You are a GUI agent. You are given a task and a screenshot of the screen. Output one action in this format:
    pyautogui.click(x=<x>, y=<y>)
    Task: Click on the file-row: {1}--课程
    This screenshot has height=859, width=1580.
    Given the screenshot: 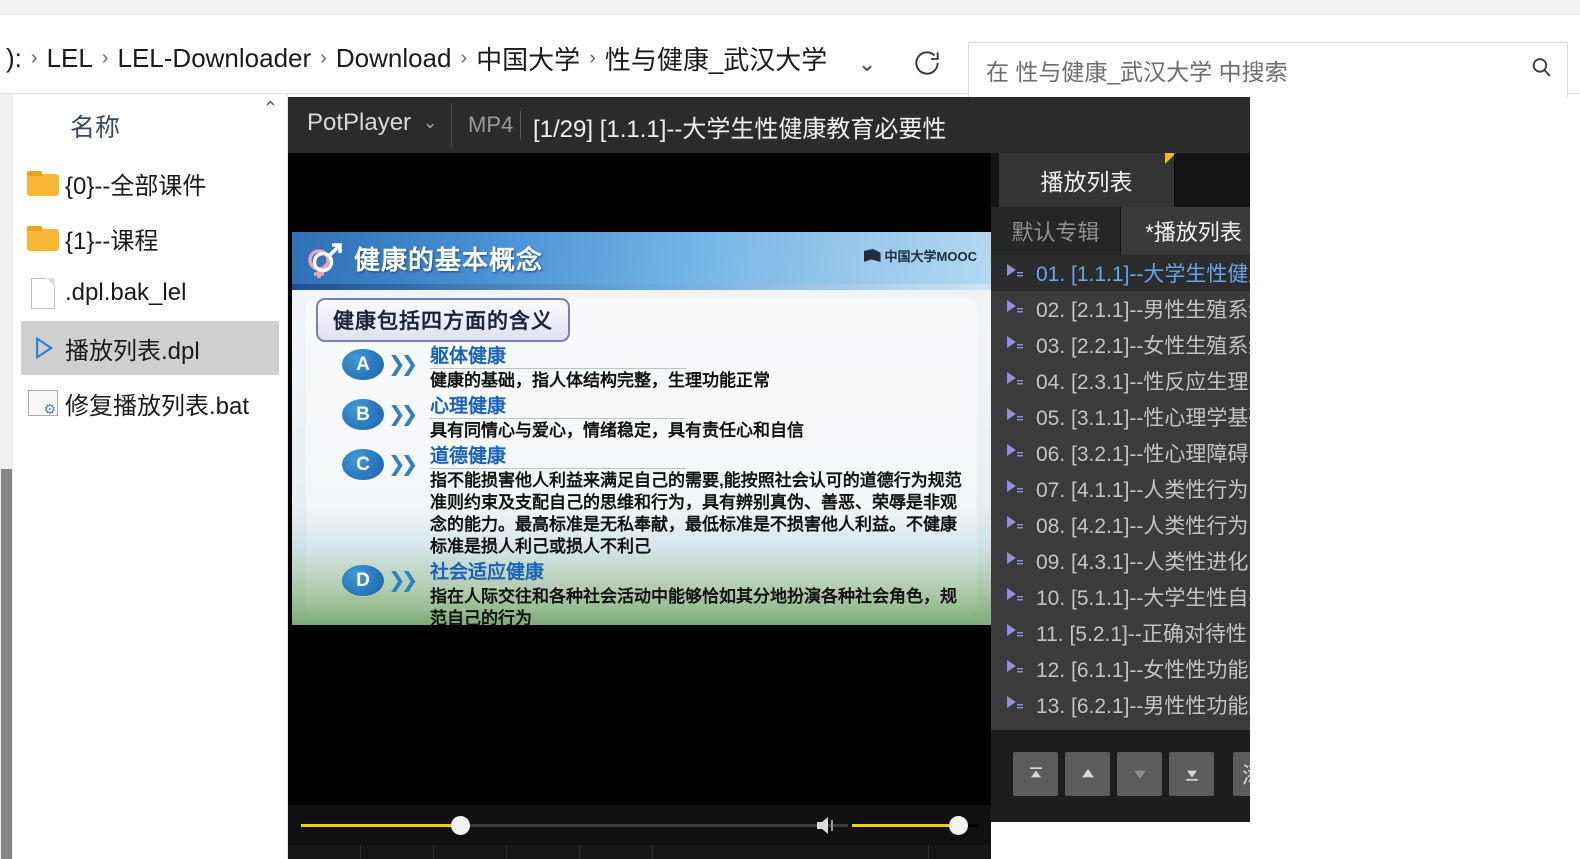 What is the action you would take?
    pyautogui.click(x=150, y=238)
    